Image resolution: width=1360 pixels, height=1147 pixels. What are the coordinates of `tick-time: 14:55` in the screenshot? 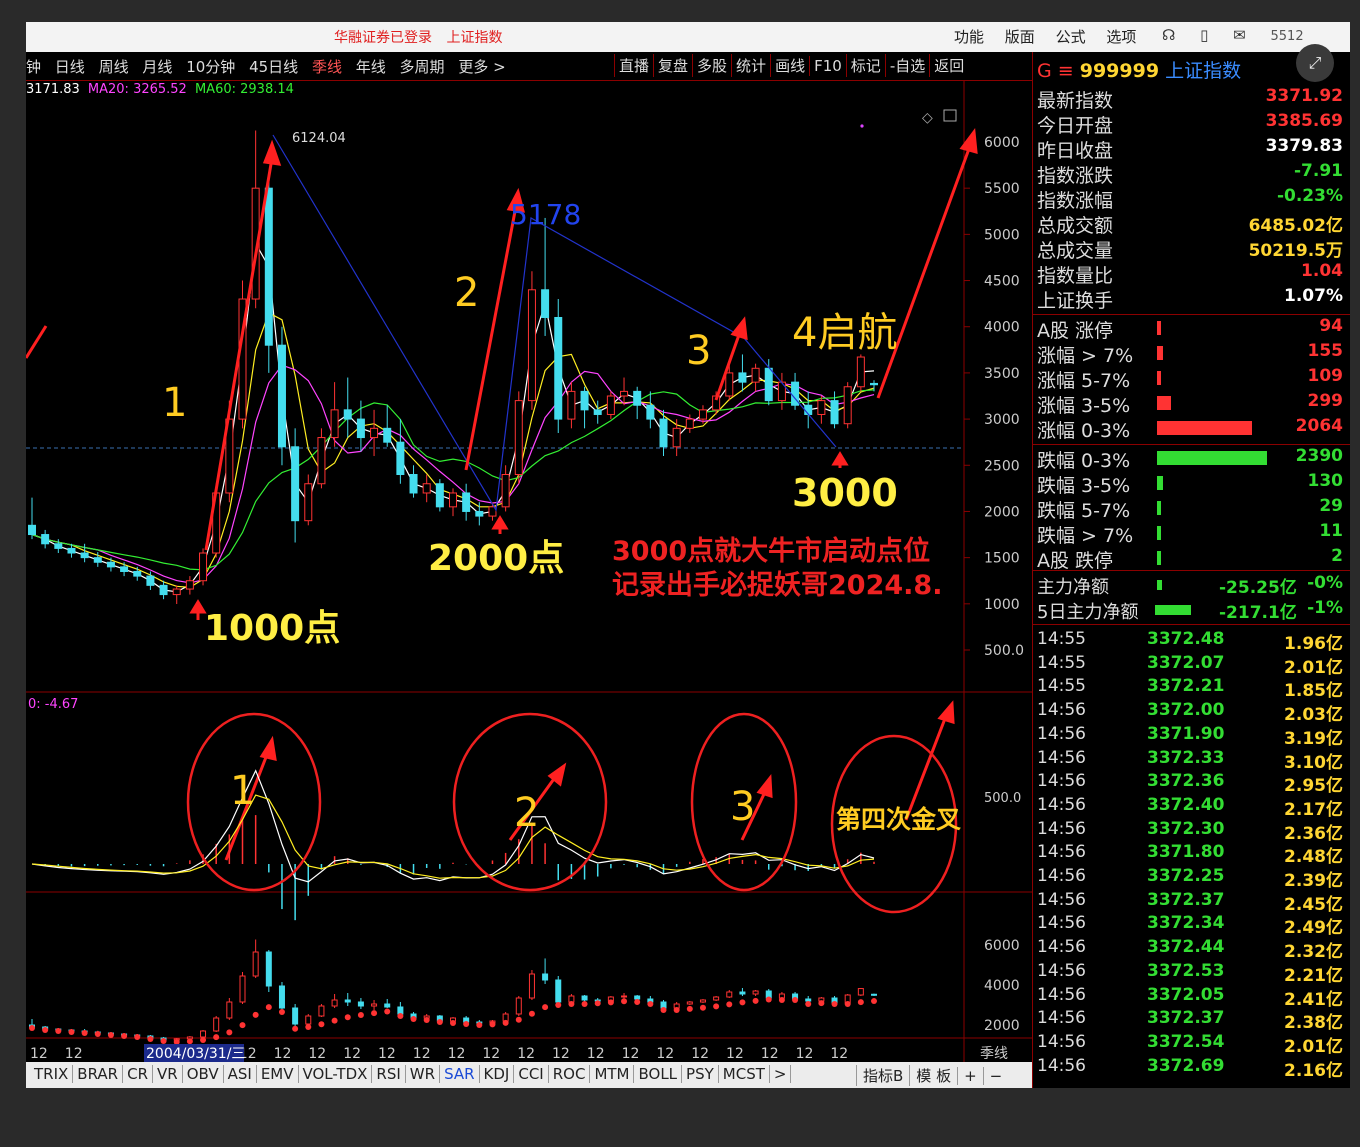 It's located at (1061, 686).